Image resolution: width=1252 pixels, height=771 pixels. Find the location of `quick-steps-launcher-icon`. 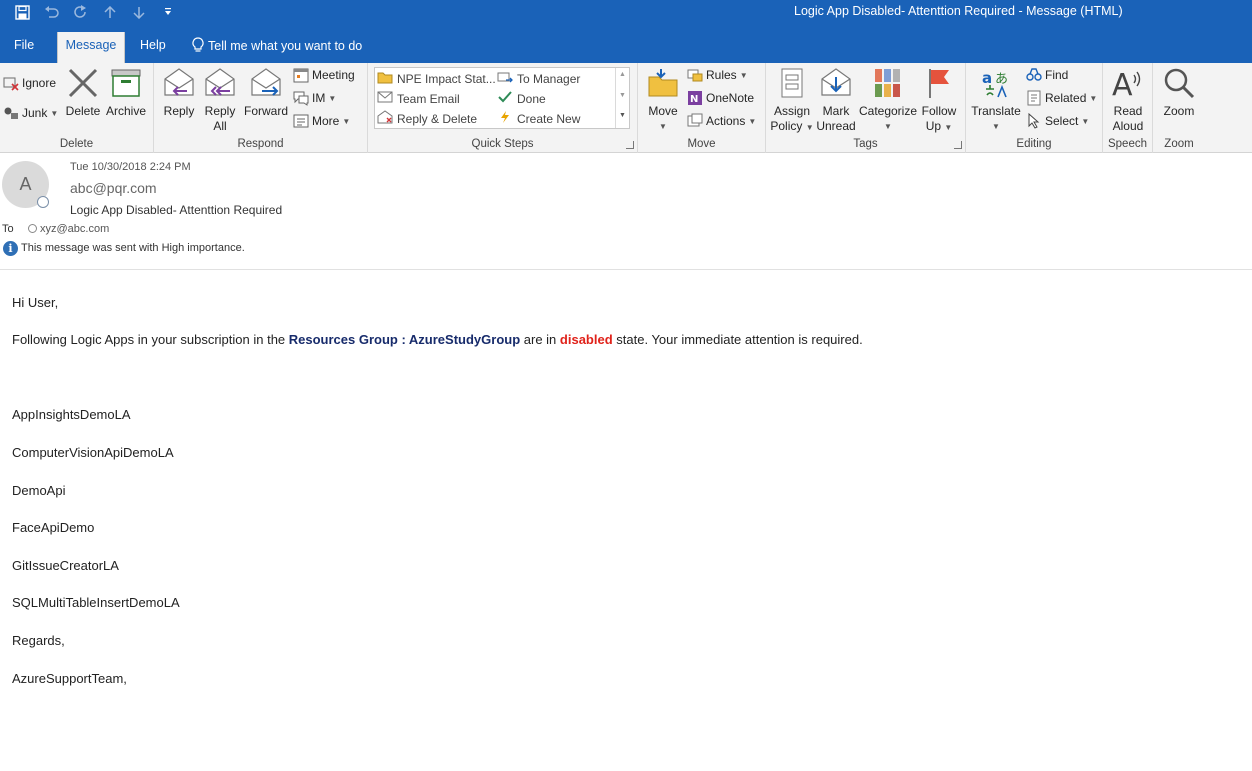

quick-steps-launcher-icon is located at coordinates (630, 145).